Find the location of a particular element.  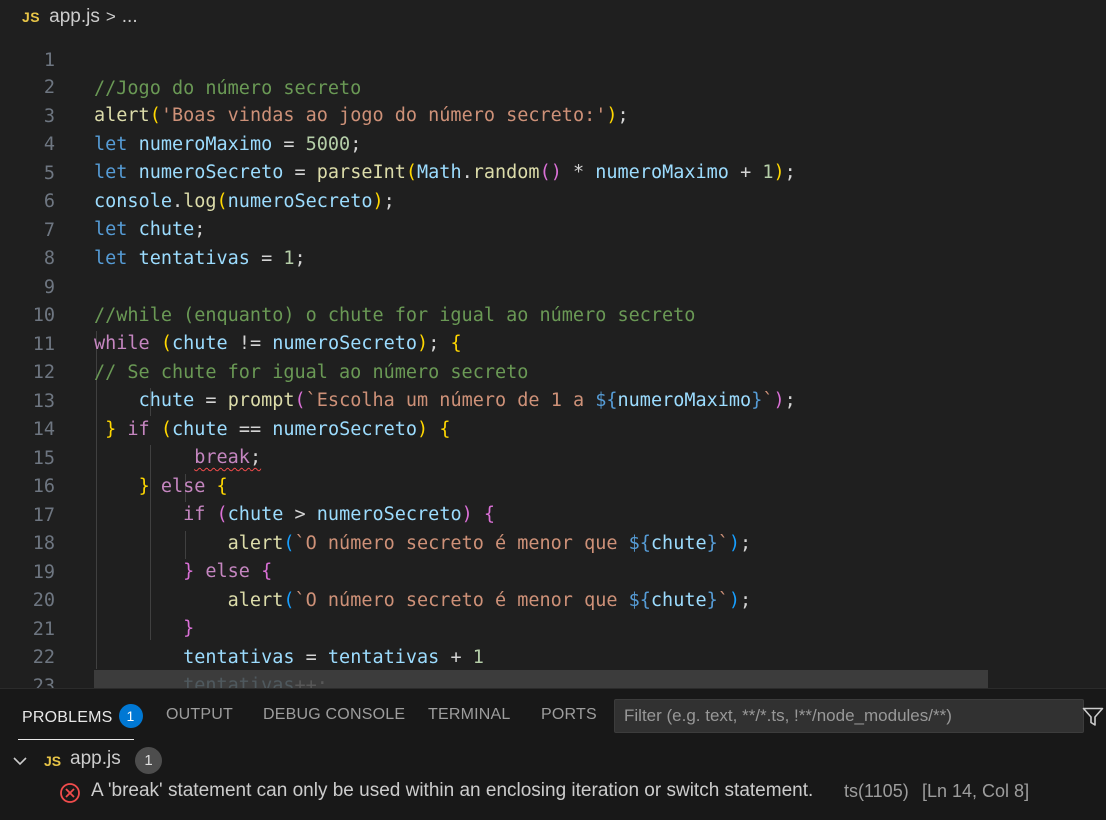

code-line: 16 if (chute > numeroSecreto) { is located at coordinates (553, 485).